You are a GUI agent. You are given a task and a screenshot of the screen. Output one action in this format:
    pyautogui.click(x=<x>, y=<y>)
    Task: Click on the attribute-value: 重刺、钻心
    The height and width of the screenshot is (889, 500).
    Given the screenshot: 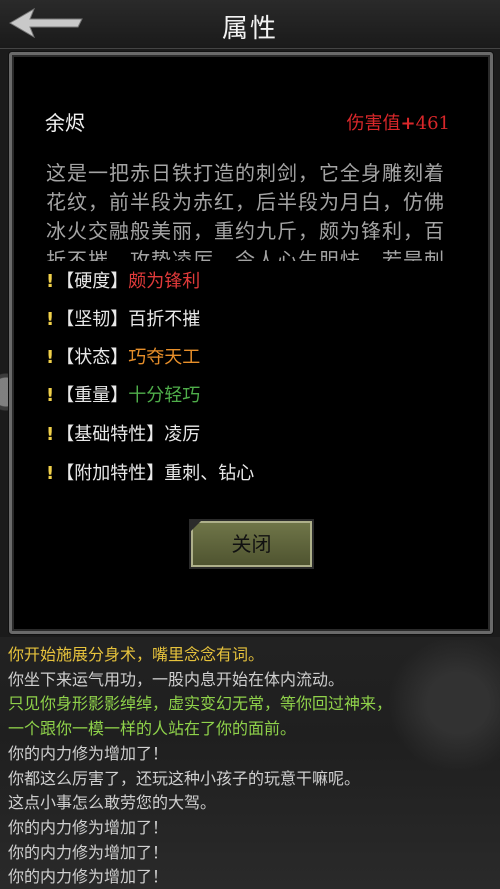 What is the action you would take?
    pyautogui.click(x=209, y=473)
    